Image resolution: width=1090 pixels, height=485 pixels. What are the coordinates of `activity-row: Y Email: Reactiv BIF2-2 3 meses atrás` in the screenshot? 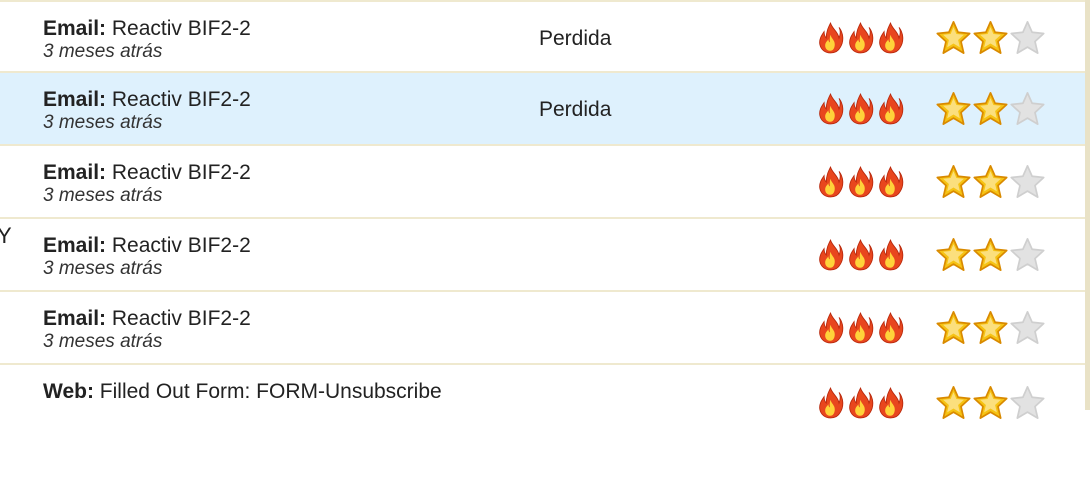 It's located at (542, 255).